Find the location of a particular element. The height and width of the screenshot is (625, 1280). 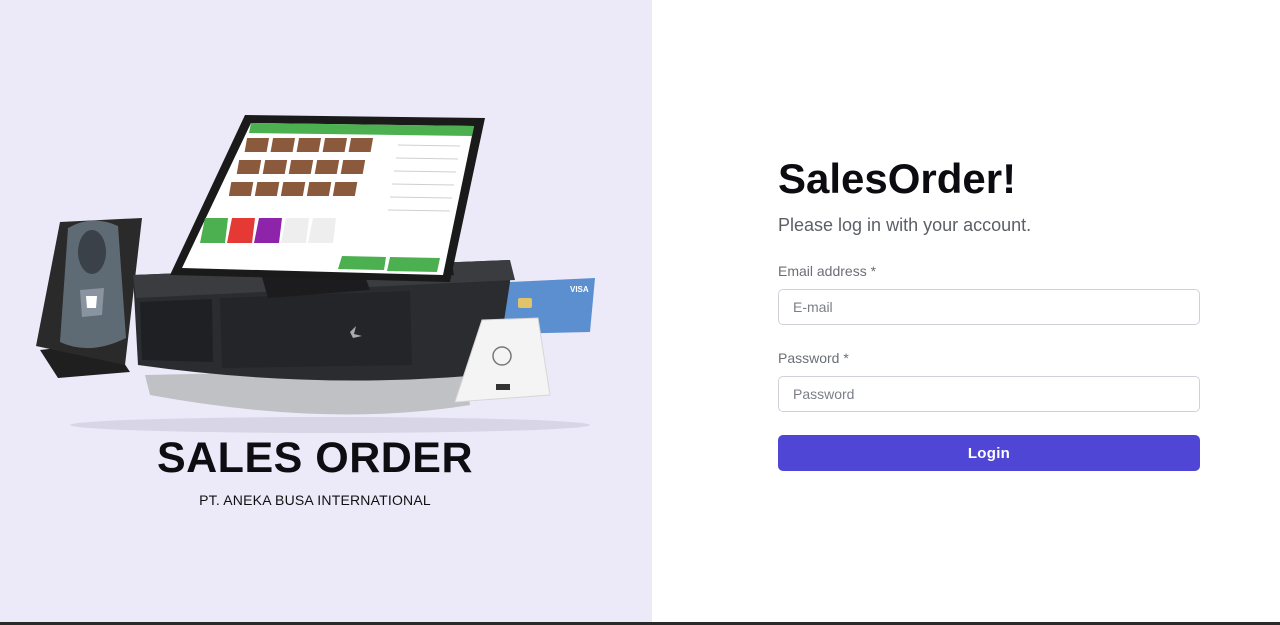

password-label: Password * is located at coordinates (813, 358).